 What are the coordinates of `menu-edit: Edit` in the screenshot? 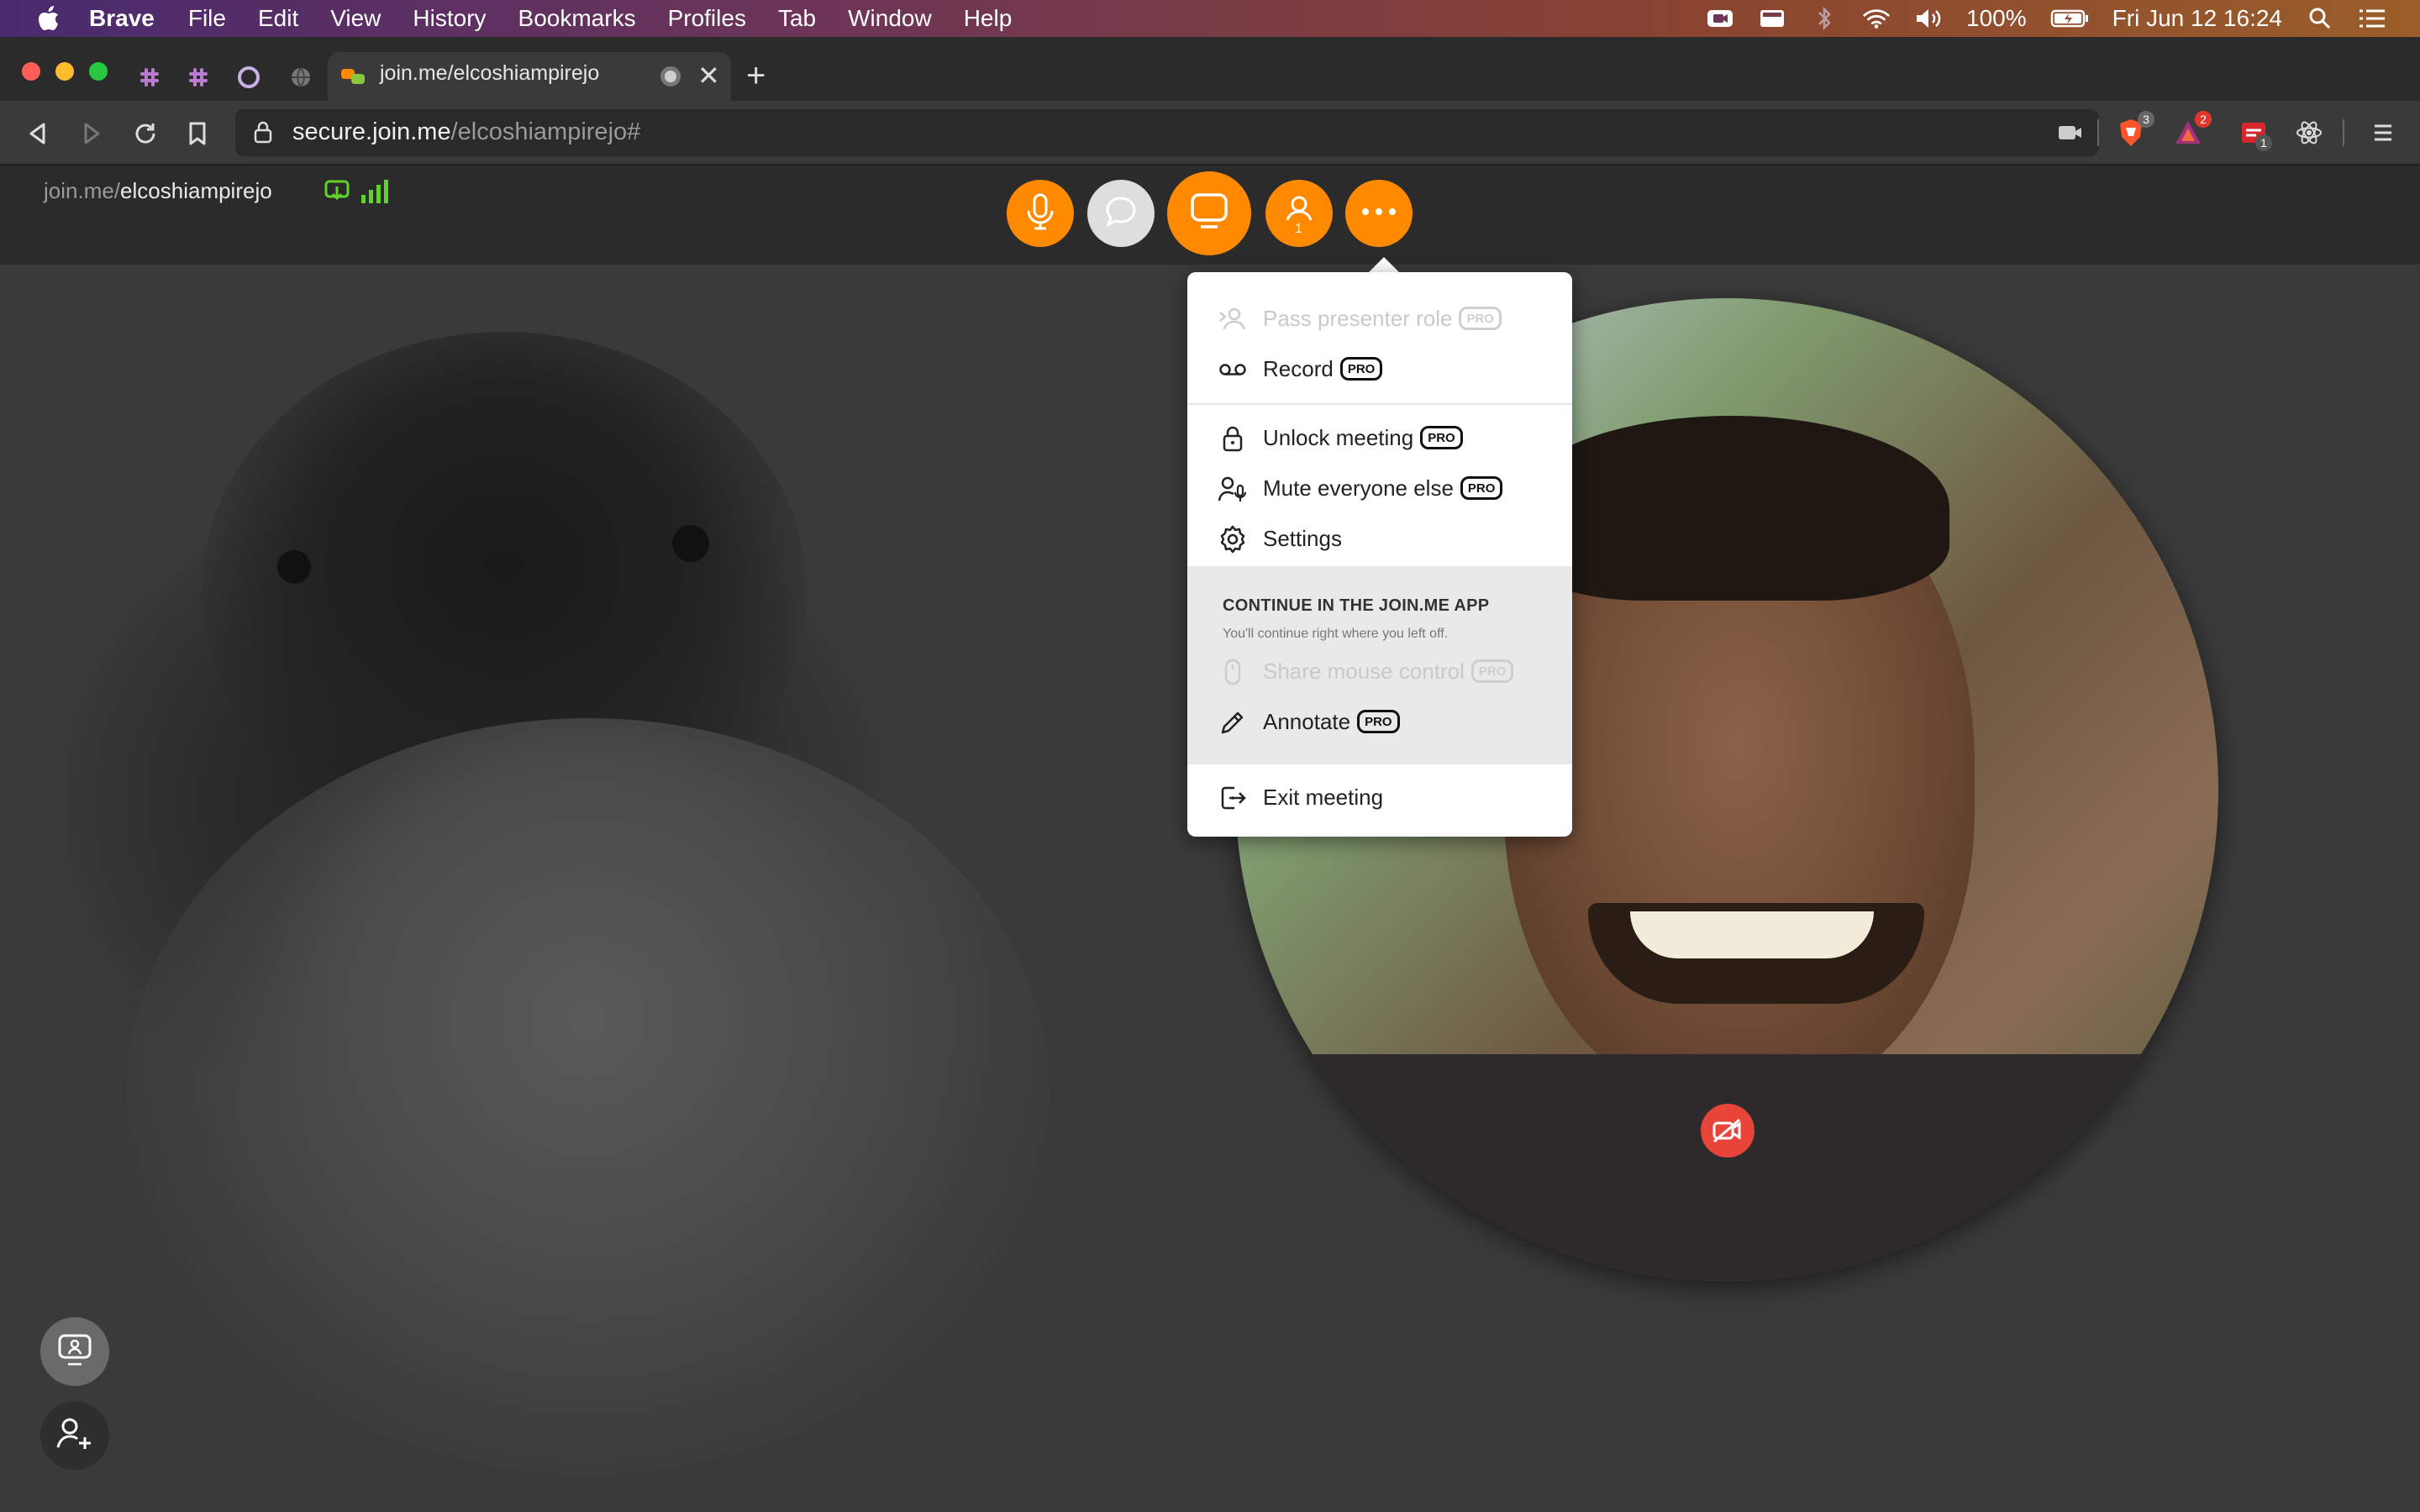 It's located at (278, 18).